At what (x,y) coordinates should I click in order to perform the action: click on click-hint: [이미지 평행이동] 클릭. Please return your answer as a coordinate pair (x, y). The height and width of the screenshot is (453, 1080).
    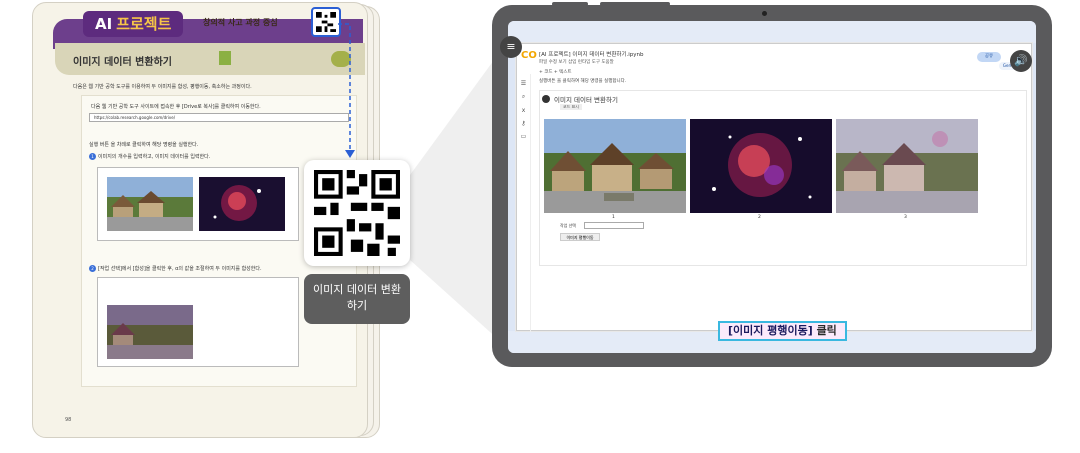
    Looking at the image, I should click on (782, 331).